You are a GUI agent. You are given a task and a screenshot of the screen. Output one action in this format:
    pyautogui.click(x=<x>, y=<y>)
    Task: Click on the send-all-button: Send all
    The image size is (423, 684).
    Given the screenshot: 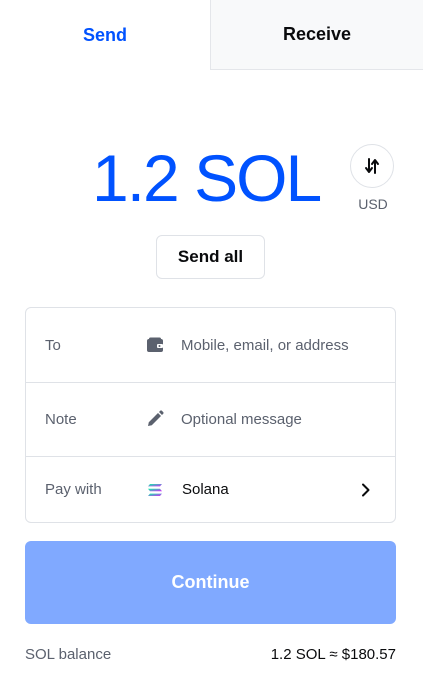 What is the action you would take?
    pyautogui.click(x=210, y=257)
    